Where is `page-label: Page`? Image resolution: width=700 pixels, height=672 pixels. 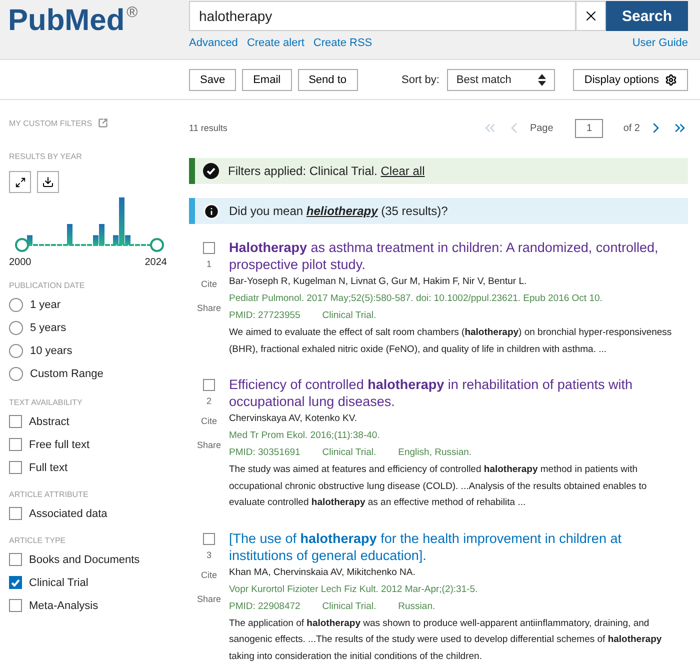 page-label: Page is located at coordinates (542, 128).